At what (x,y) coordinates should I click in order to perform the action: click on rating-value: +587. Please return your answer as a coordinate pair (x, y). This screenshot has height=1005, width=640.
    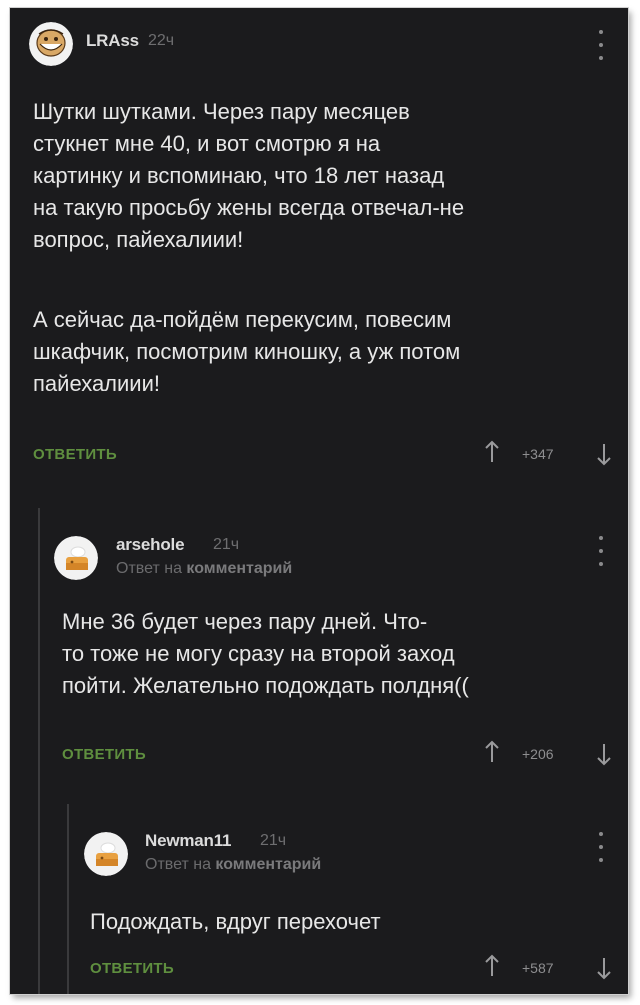
    Looking at the image, I should click on (538, 968).